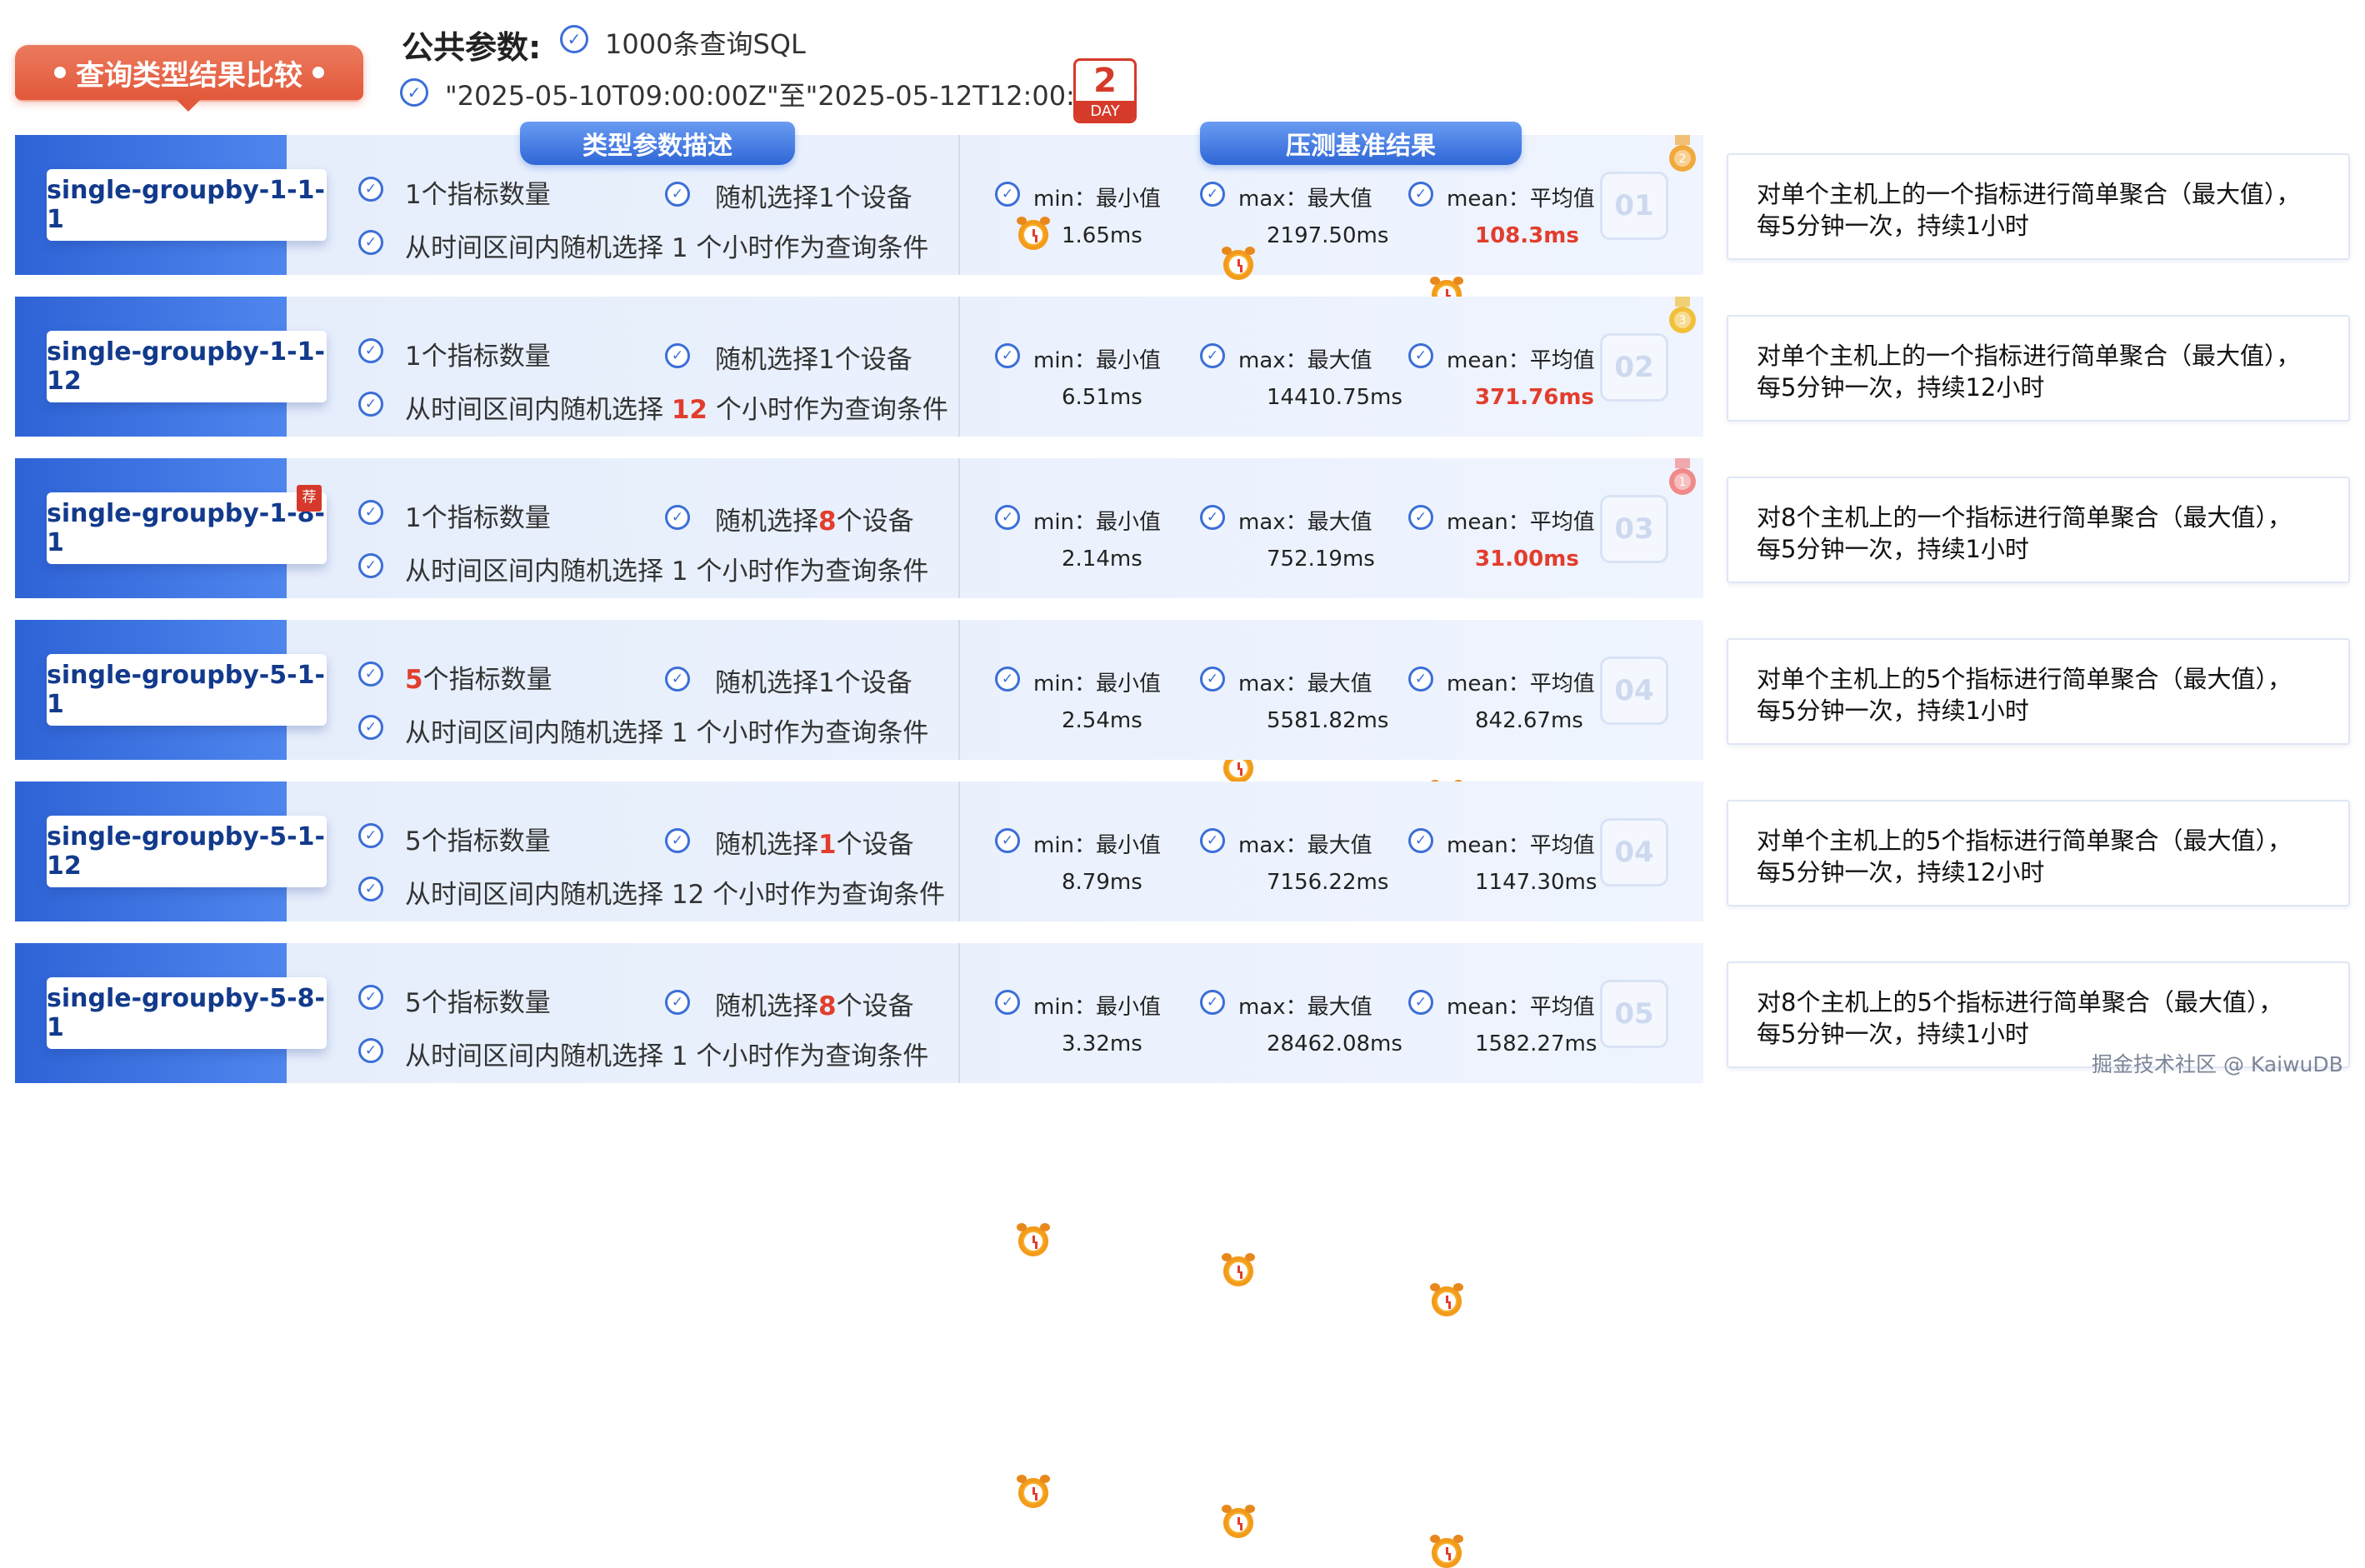 The image size is (2365, 1568). Describe the element at coordinates (1901, 872) in the screenshot. I see `description-line-2: 每5分钟一次，持续12小时` at that location.